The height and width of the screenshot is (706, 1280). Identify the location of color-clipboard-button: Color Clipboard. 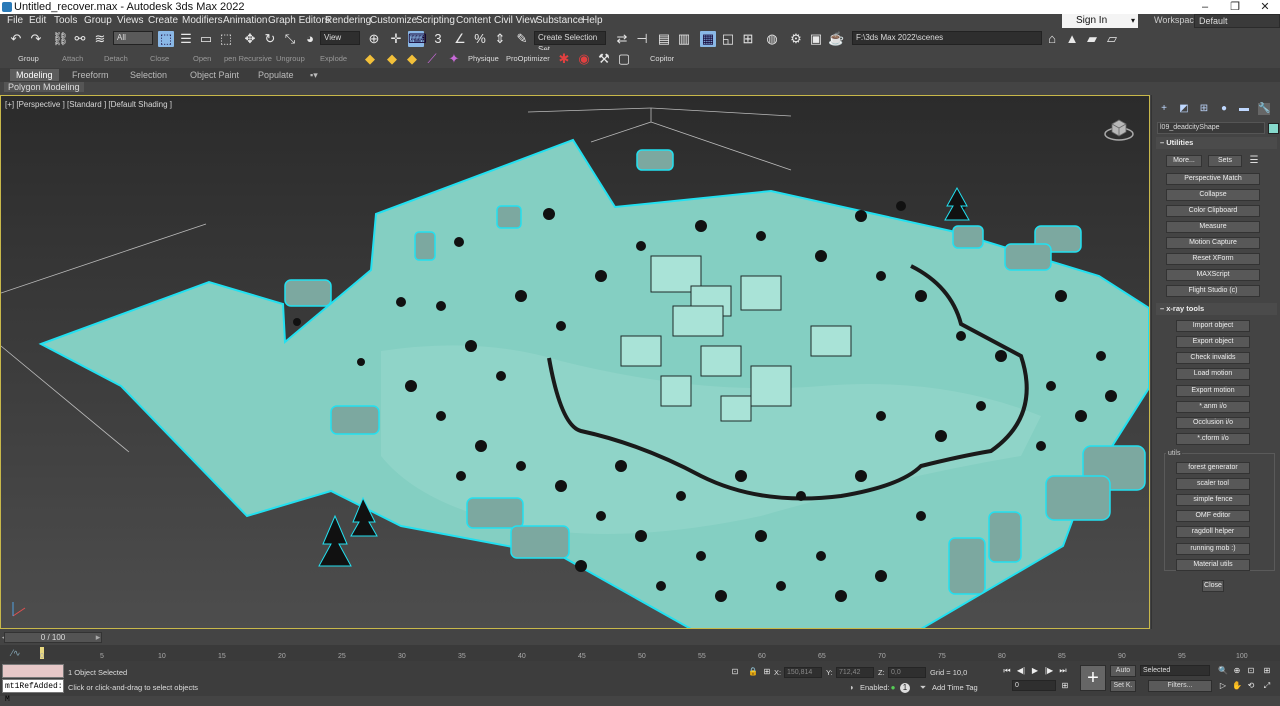
(1213, 211).